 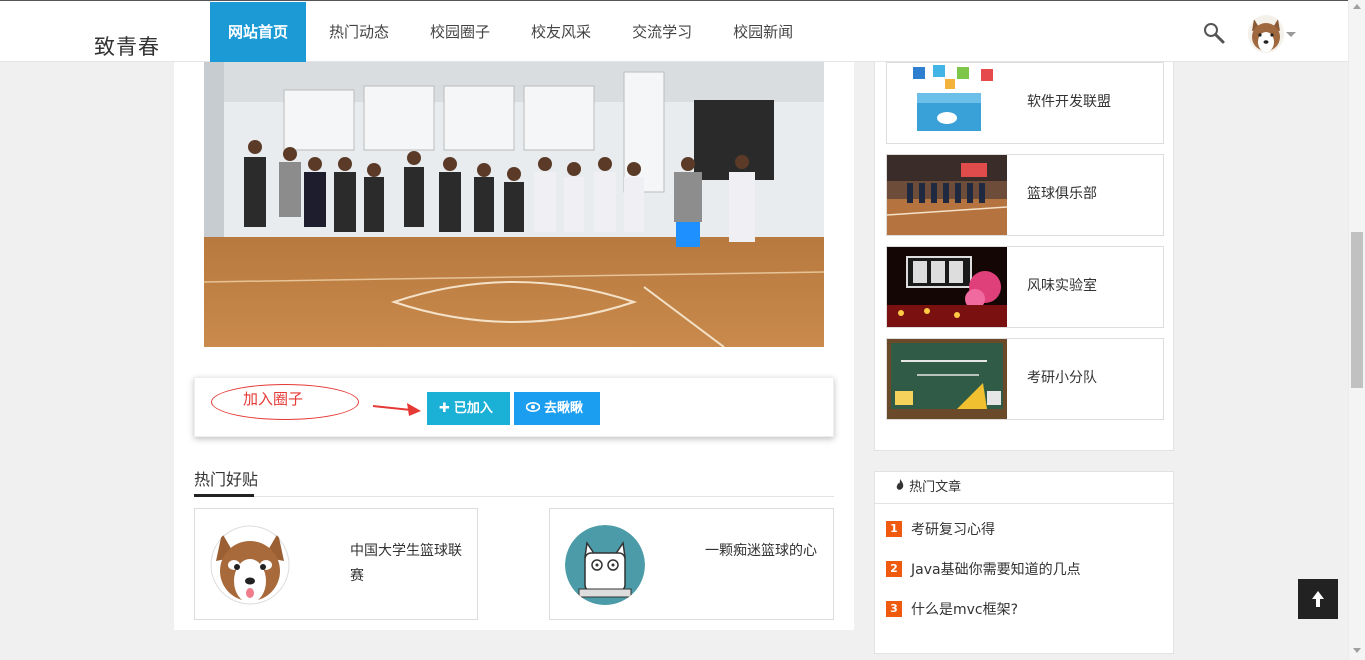 I want to click on heading-underline, so click(x=224, y=495).